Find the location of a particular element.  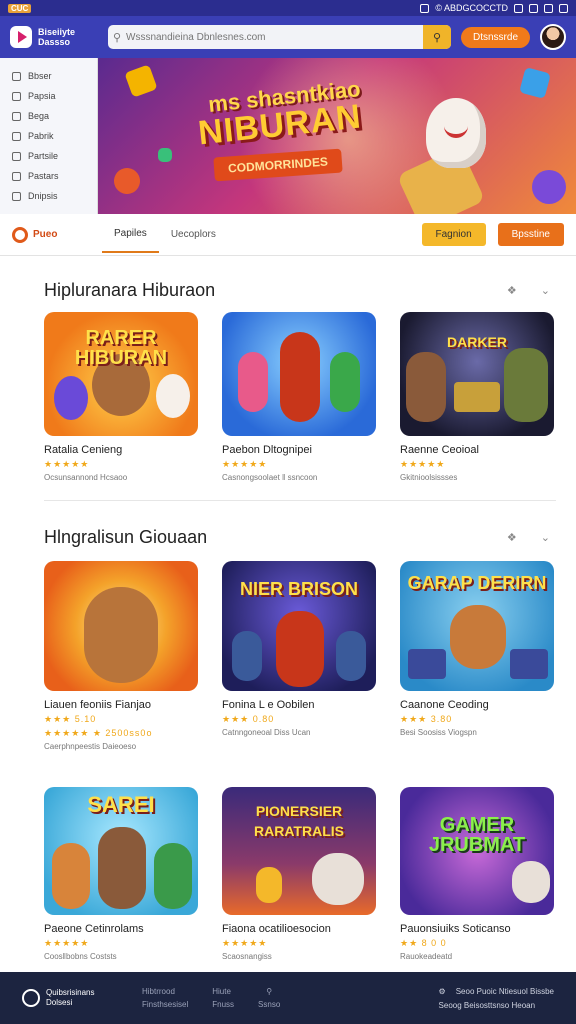

game-title: Fiaona ocatilioesocion is located at coordinates (276, 929).